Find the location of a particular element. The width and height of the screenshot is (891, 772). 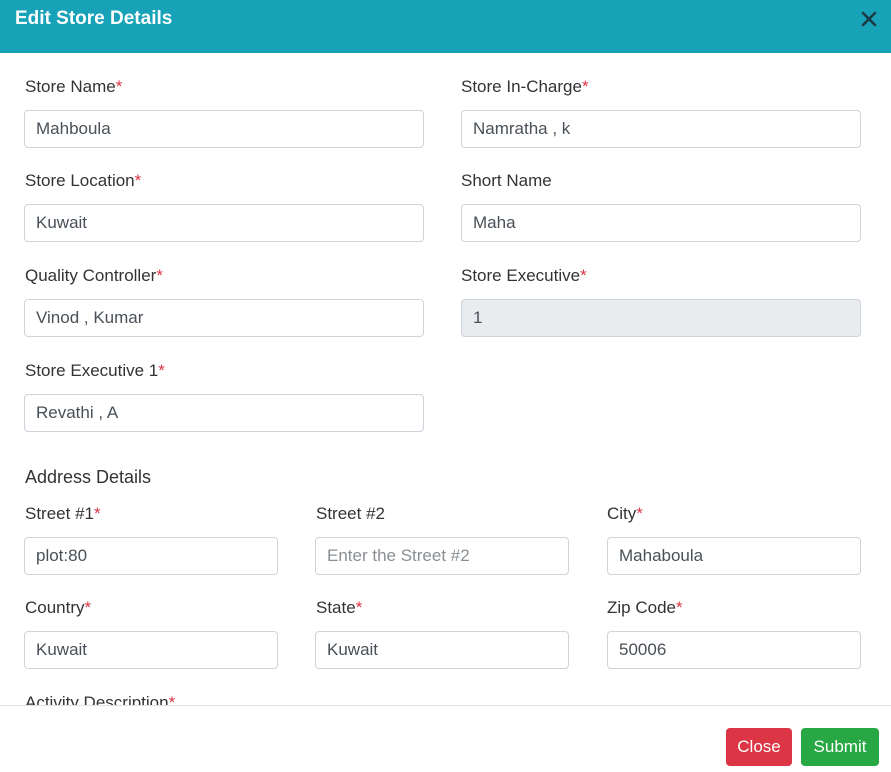

country-label: Country* is located at coordinates (58, 607).